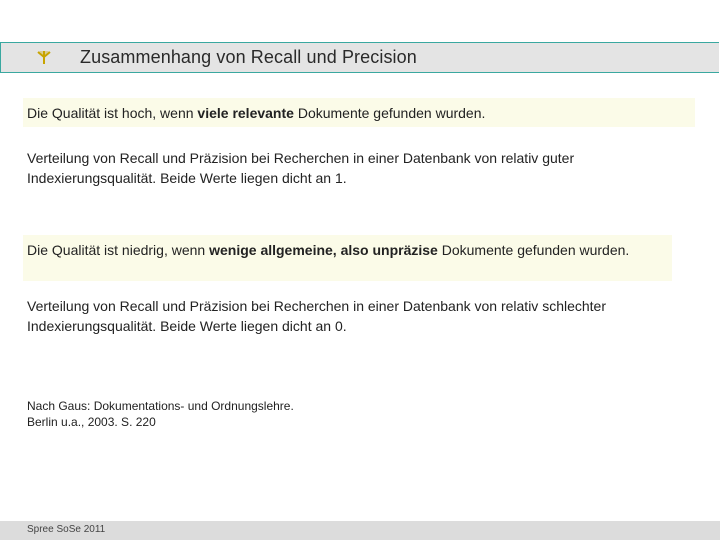 Image resolution: width=720 pixels, height=540 pixels. I want to click on box1-text-bold: viele relevante, so click(245, 113).